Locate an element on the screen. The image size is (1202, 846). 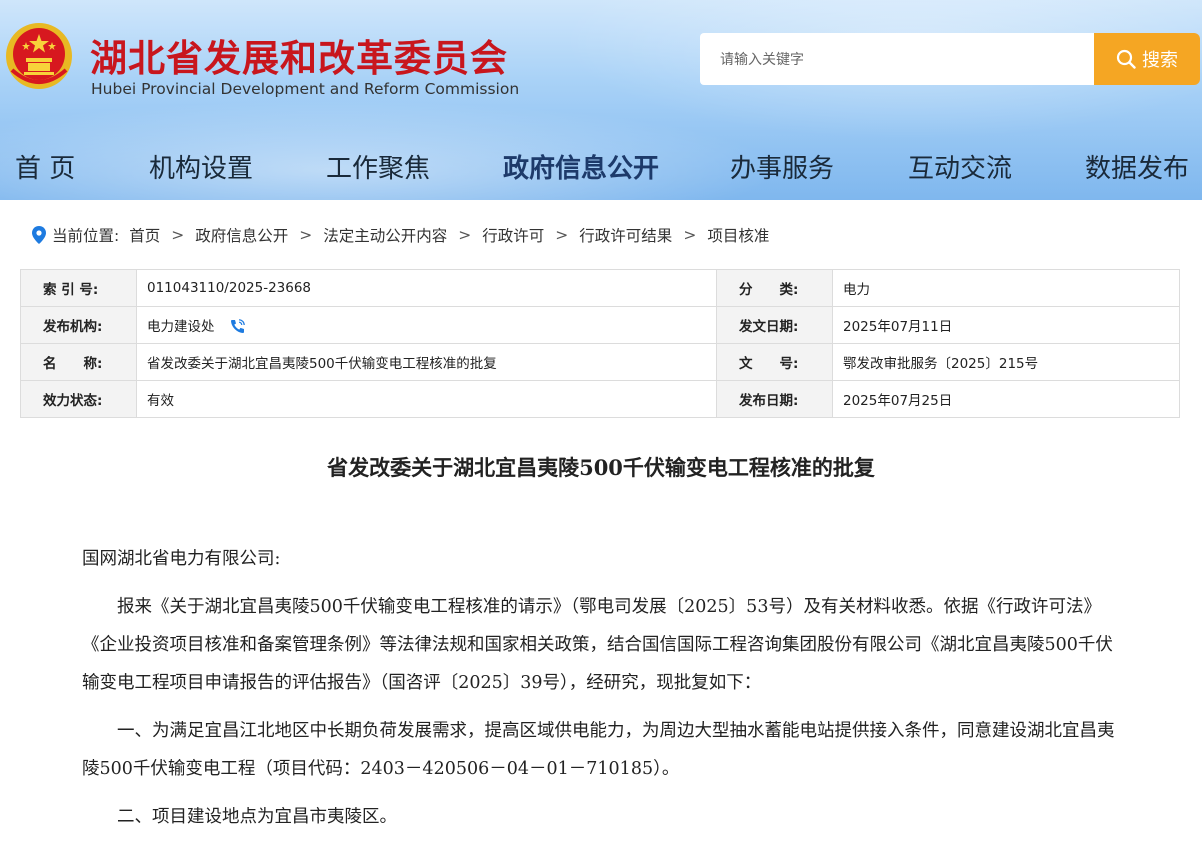
search-bar: 搜索 is located at coordinates (950, 59).